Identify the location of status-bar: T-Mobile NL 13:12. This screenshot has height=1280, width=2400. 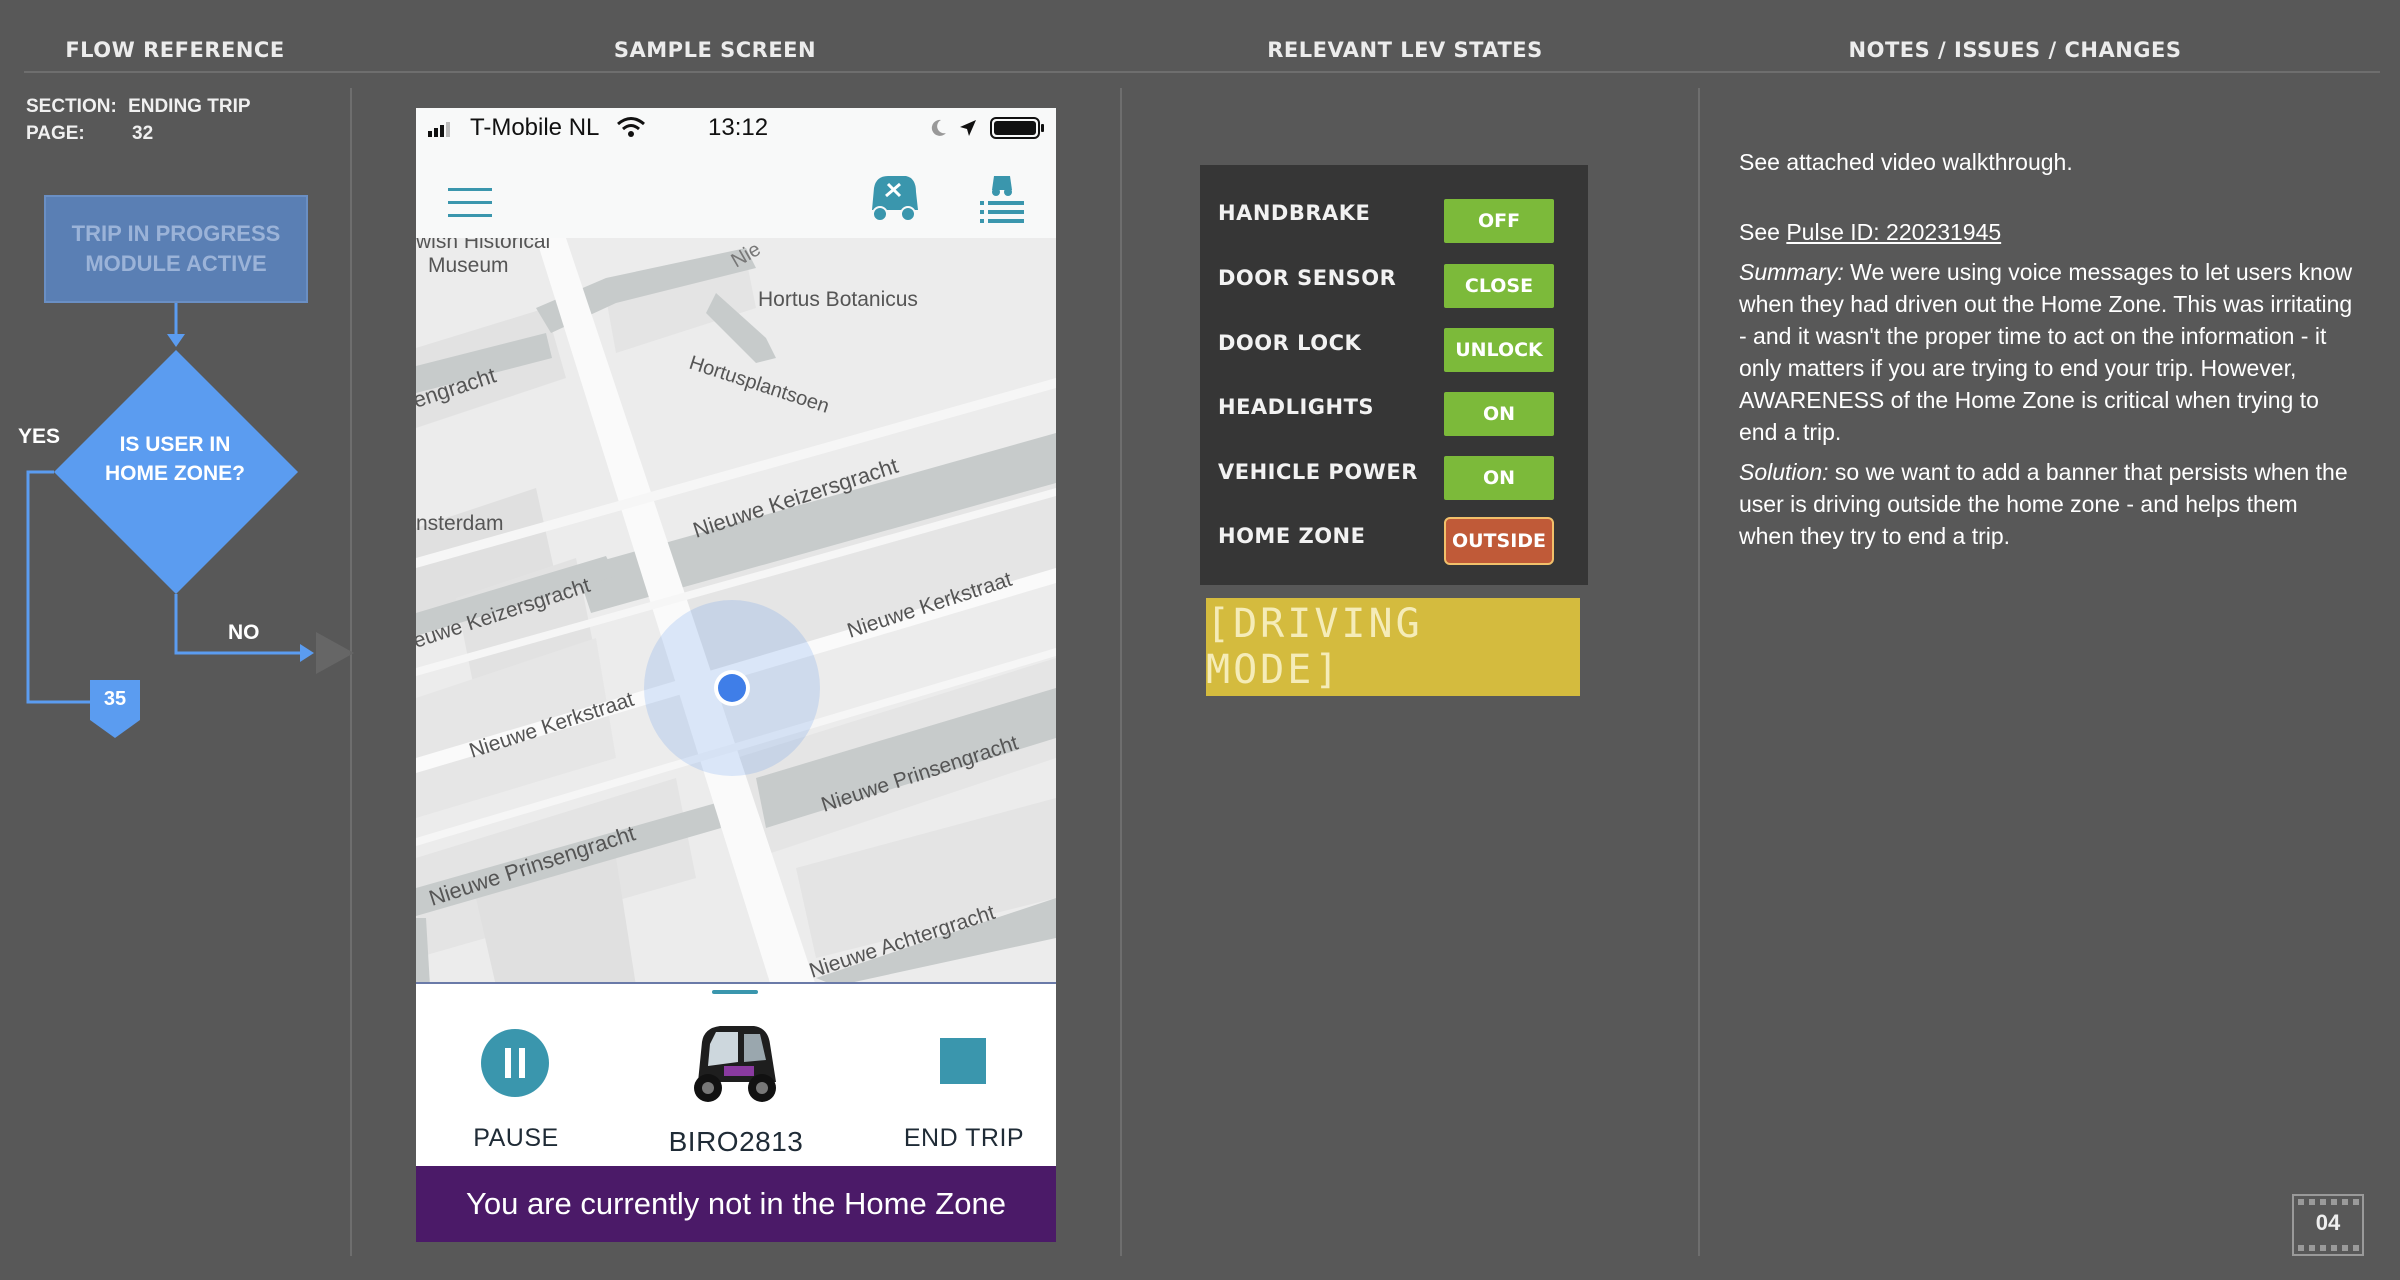
(736, 128).